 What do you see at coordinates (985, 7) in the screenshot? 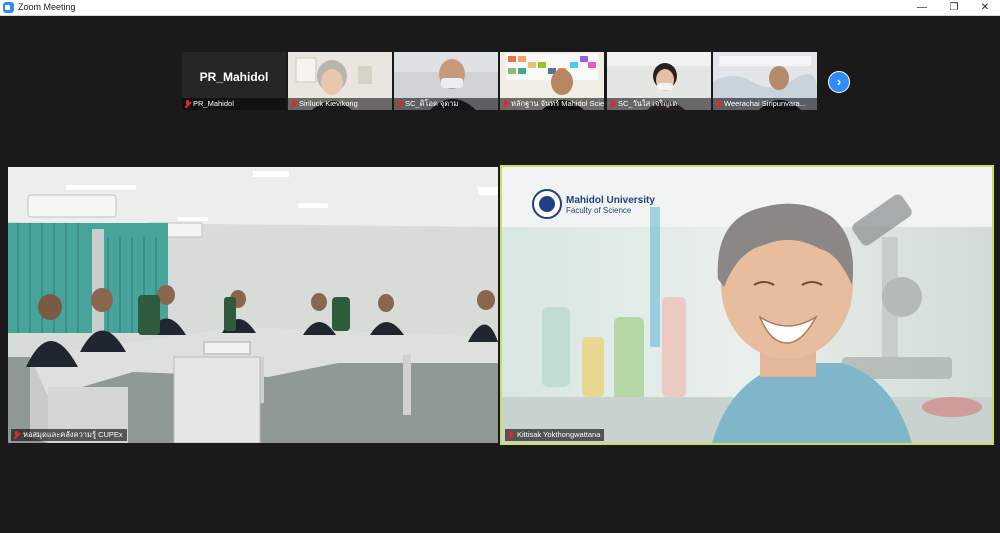
I see `close-button: ✕` at bounding box center [985, 7].